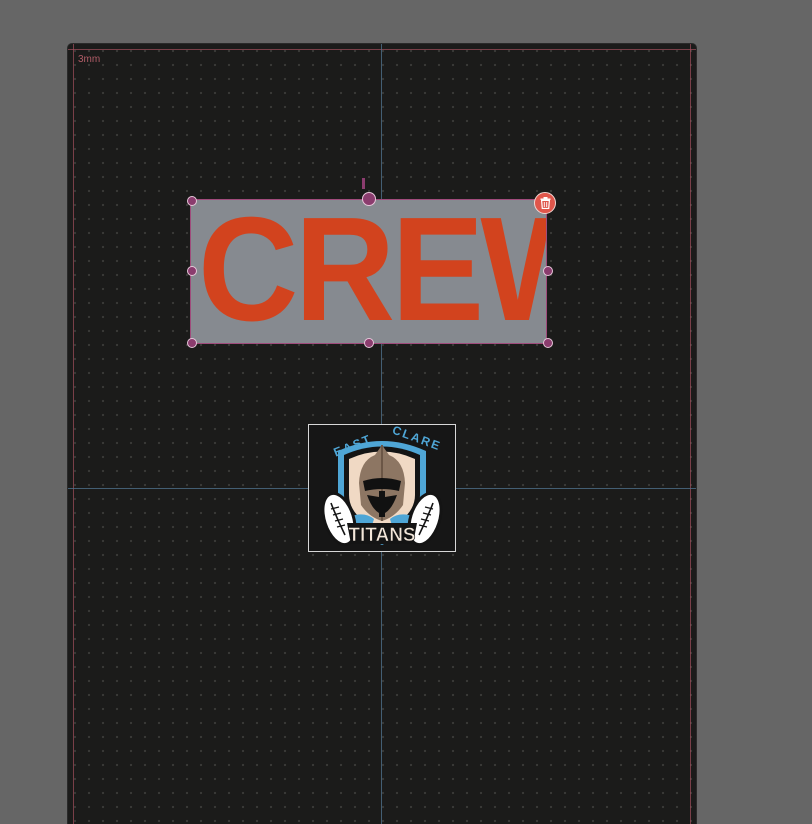  I want to click on bleed-line-top, so click(382, 49).